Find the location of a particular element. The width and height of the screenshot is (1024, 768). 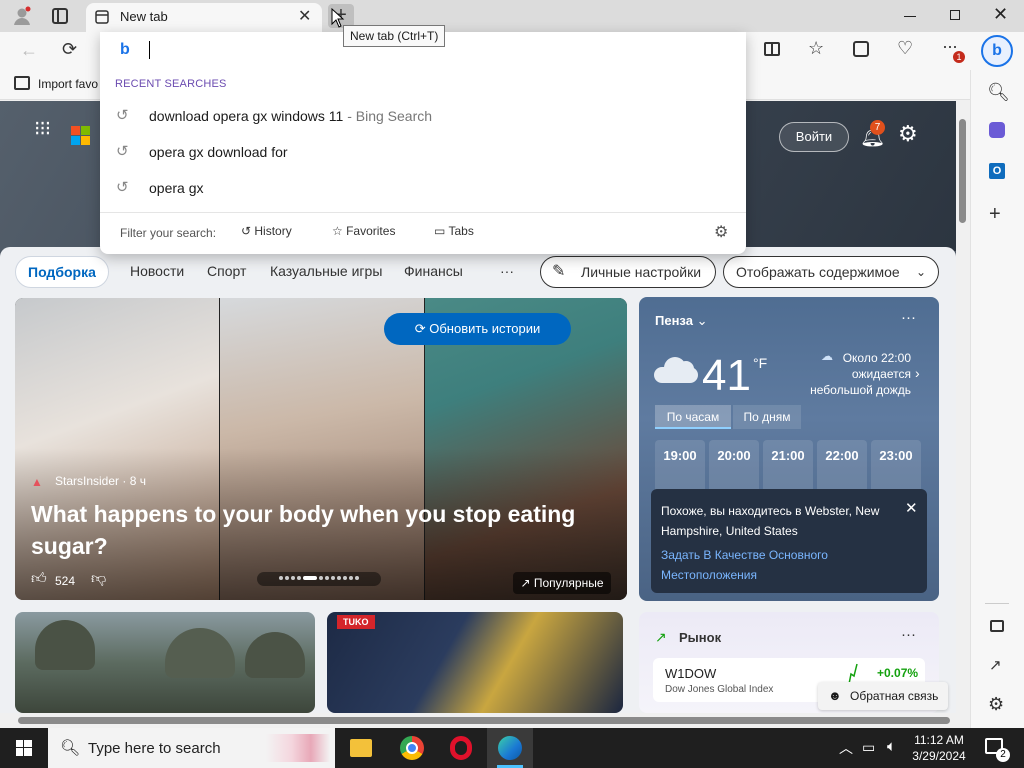

filter-history: ↺ History is located at coordinates (266, 231).